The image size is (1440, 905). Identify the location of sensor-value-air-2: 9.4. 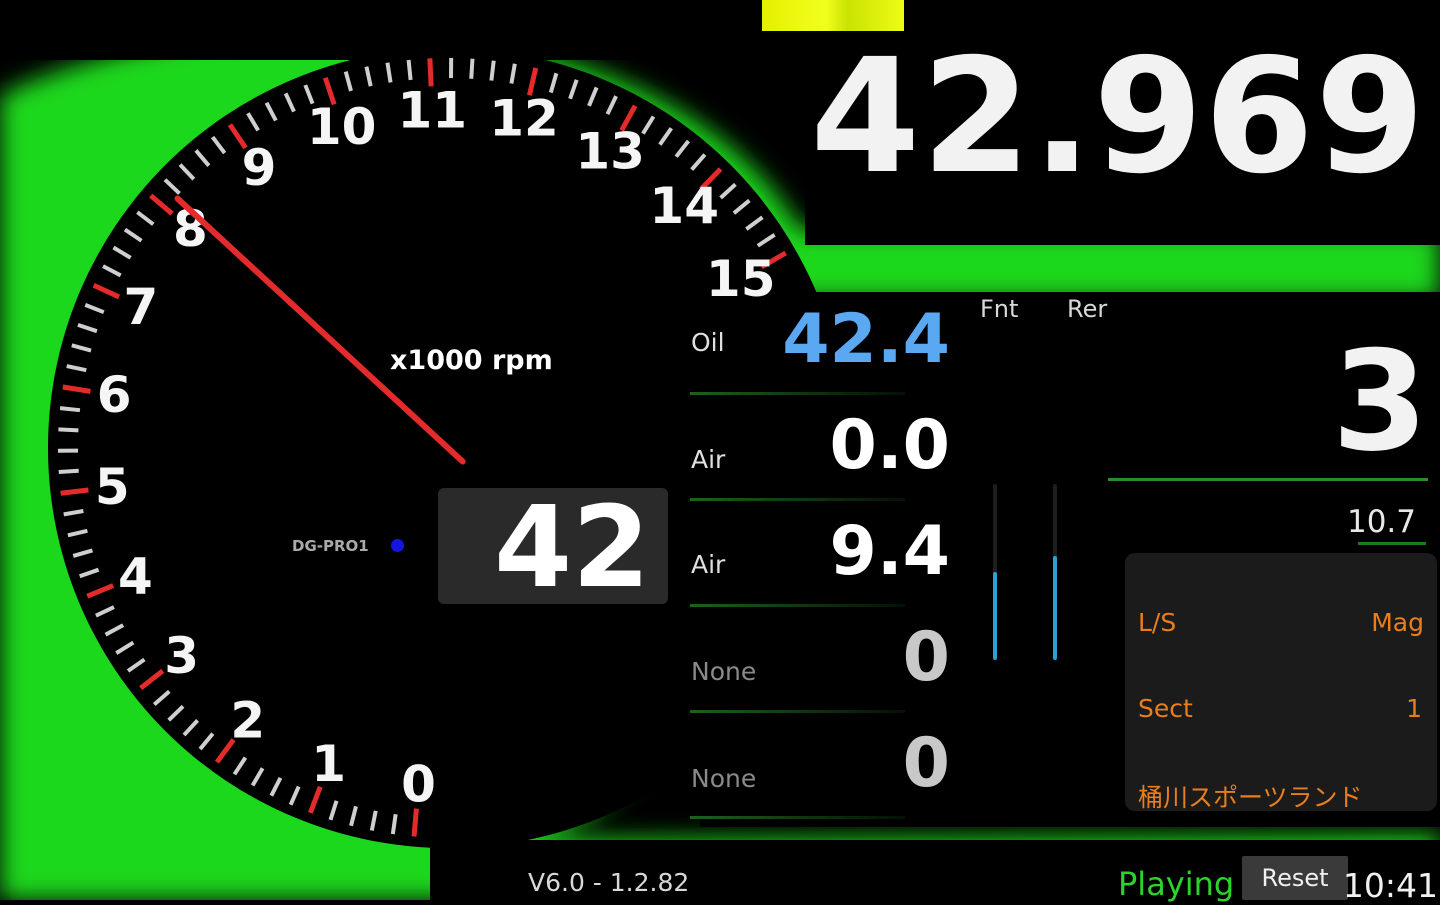
(820, 552).